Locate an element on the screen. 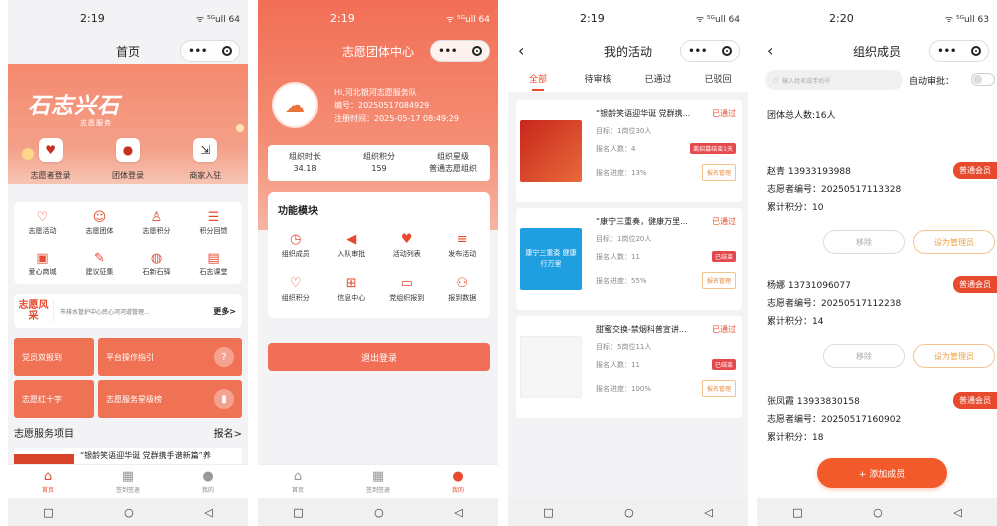 The height and width of the screenshot is (526, 997). grid-volunteer-activity: ♡ 志愿活动 is located at coordinates (42, 222).